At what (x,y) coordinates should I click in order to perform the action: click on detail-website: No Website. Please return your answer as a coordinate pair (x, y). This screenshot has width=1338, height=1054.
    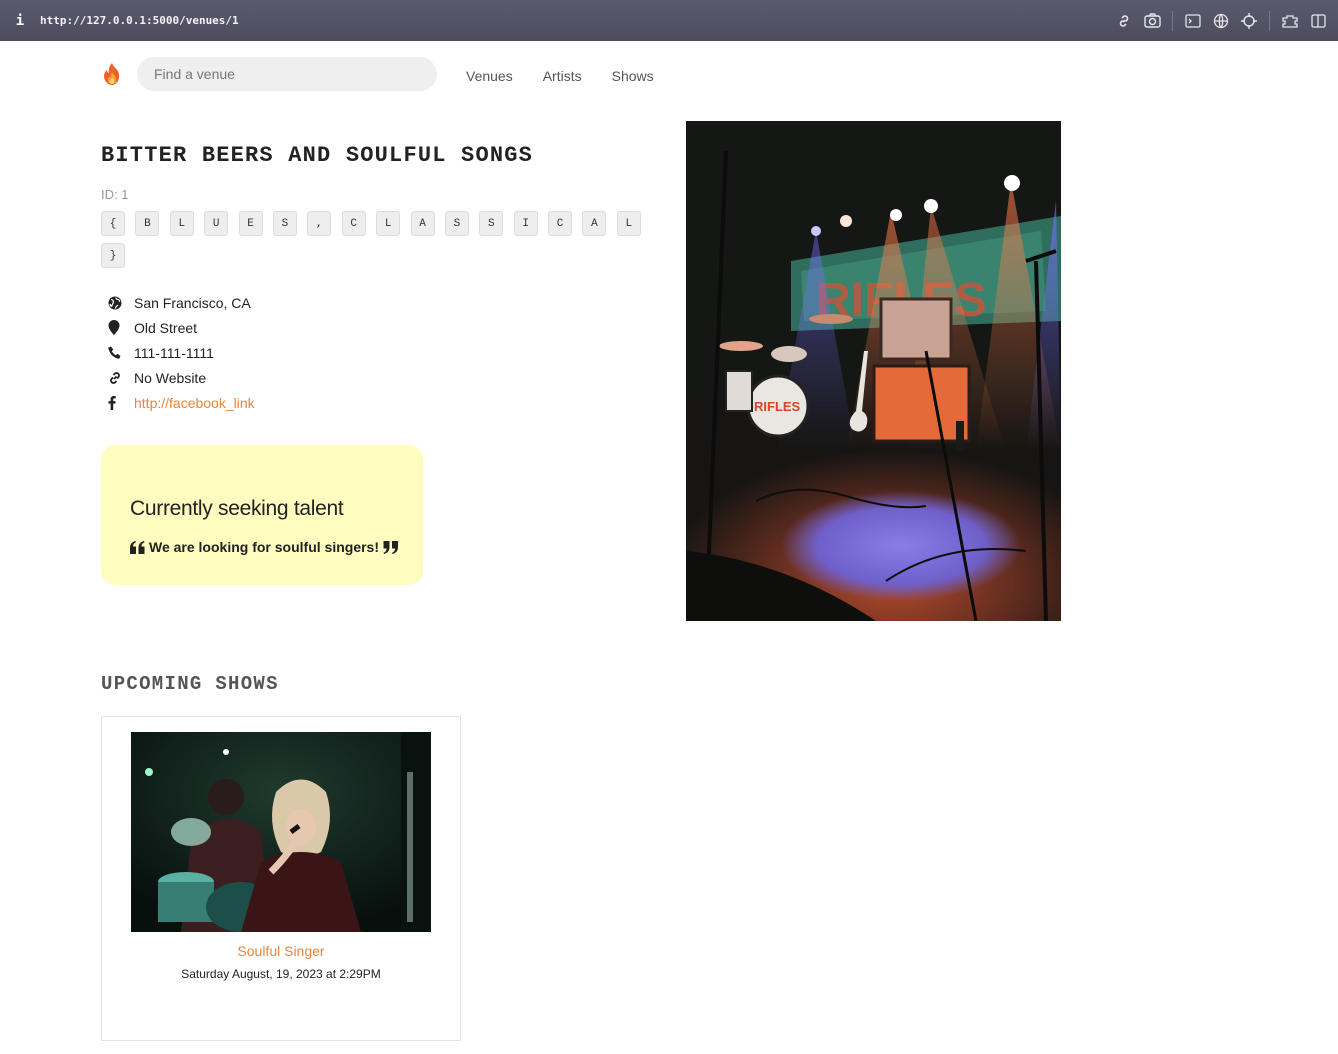
    Looking at the image, I should click on (178, 377).